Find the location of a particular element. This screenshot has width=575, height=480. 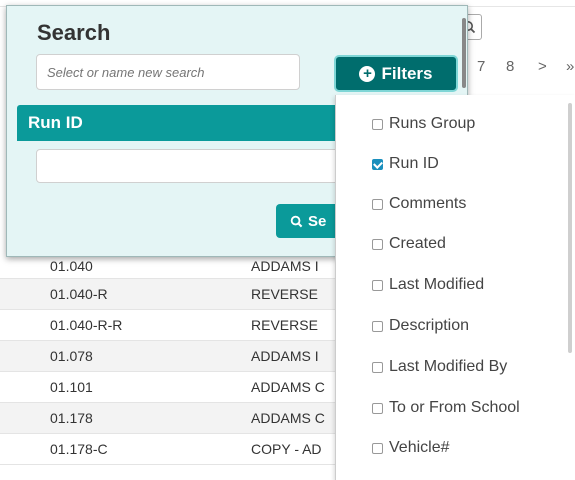

panel-search-button-label: Se is located at coordinates (317, 221).